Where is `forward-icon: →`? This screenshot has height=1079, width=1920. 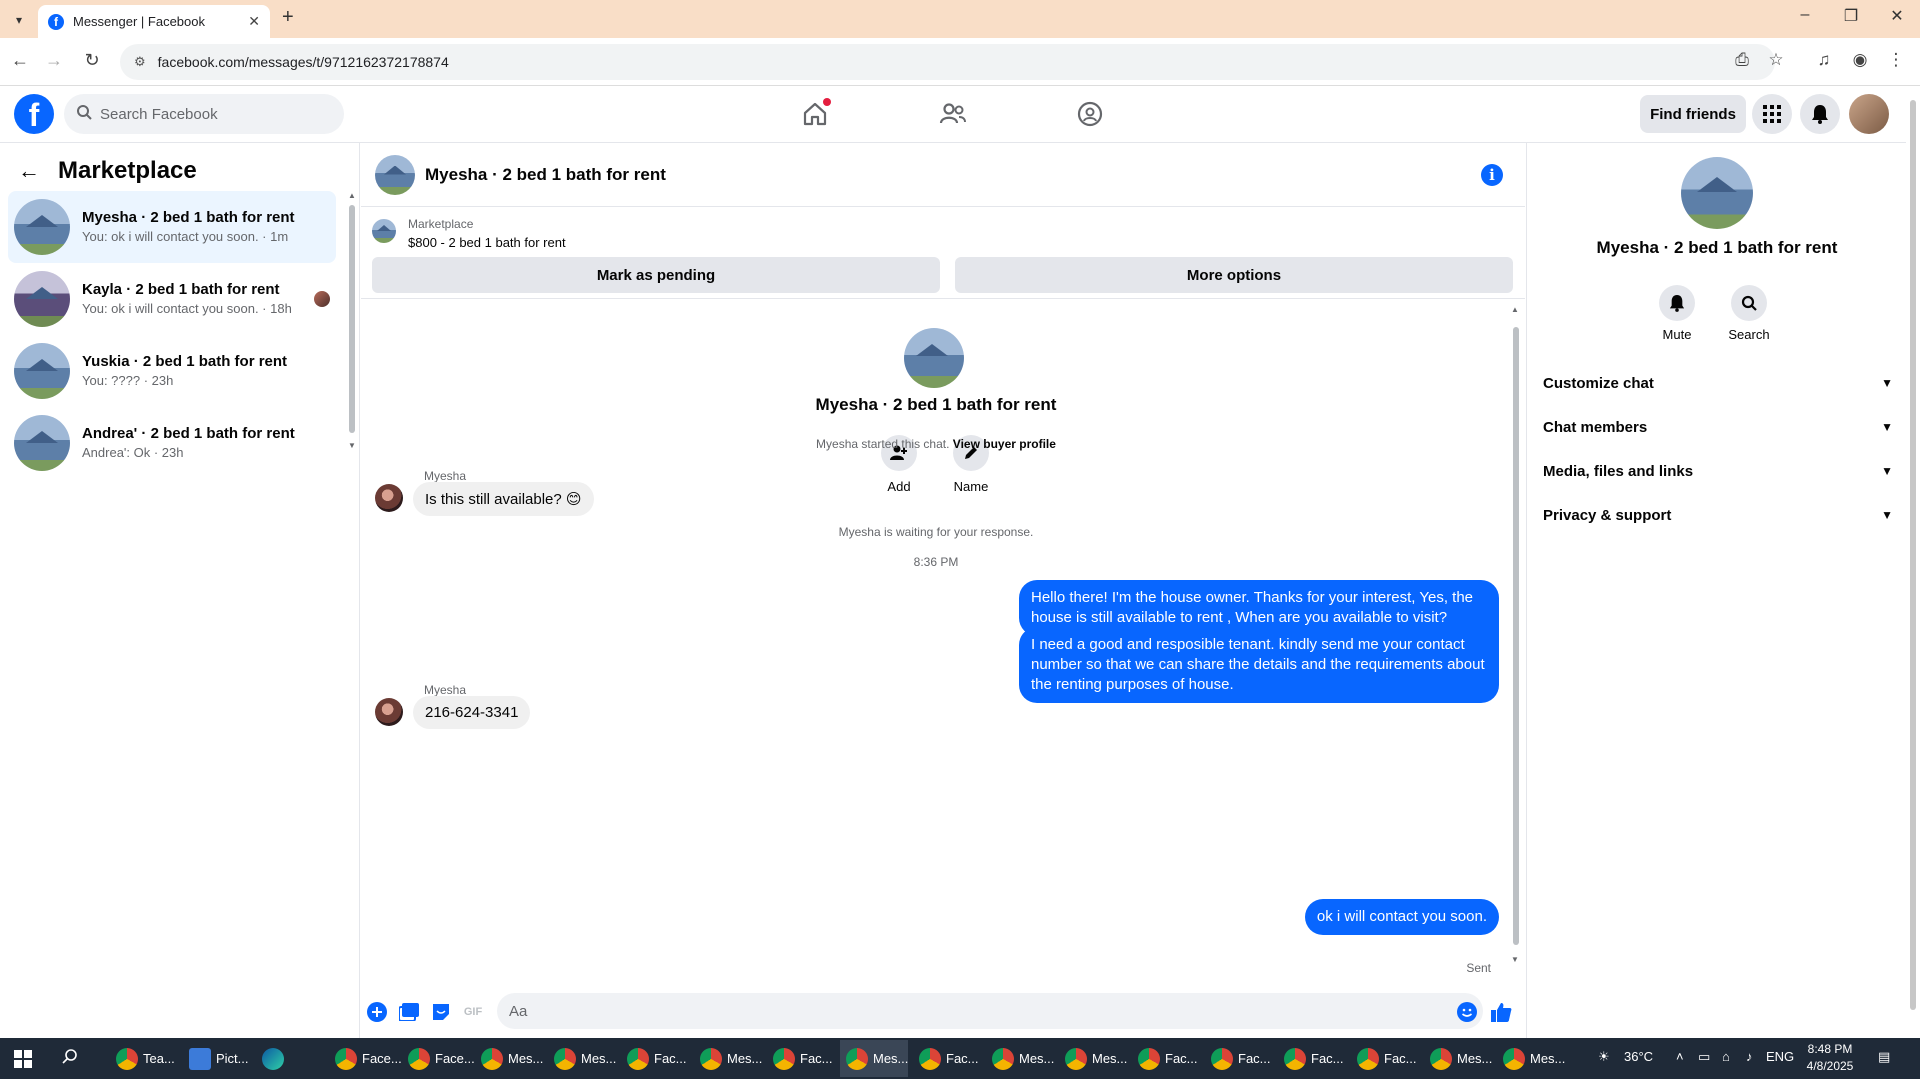 forward-icon: → is located at coordinates (54, 60).